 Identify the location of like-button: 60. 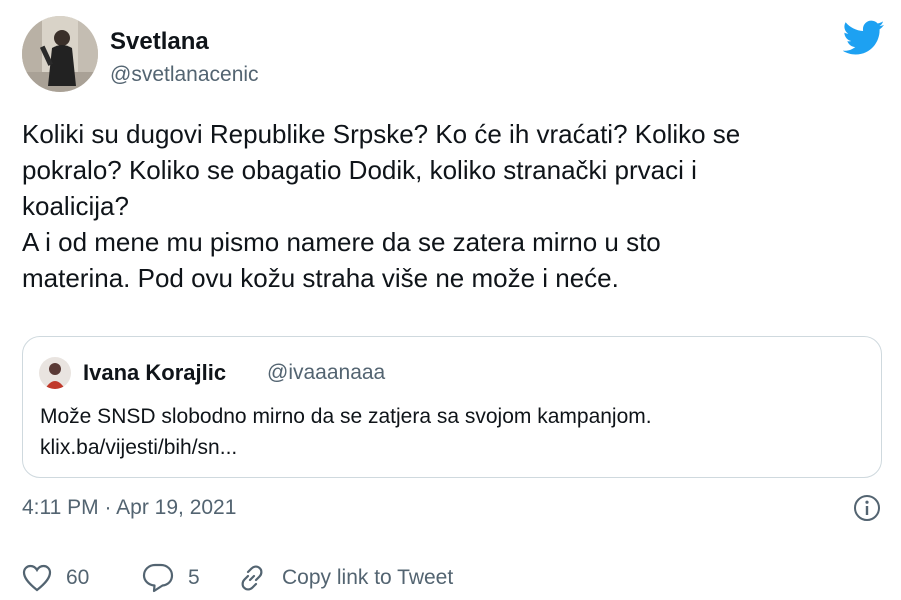
(55, 578).